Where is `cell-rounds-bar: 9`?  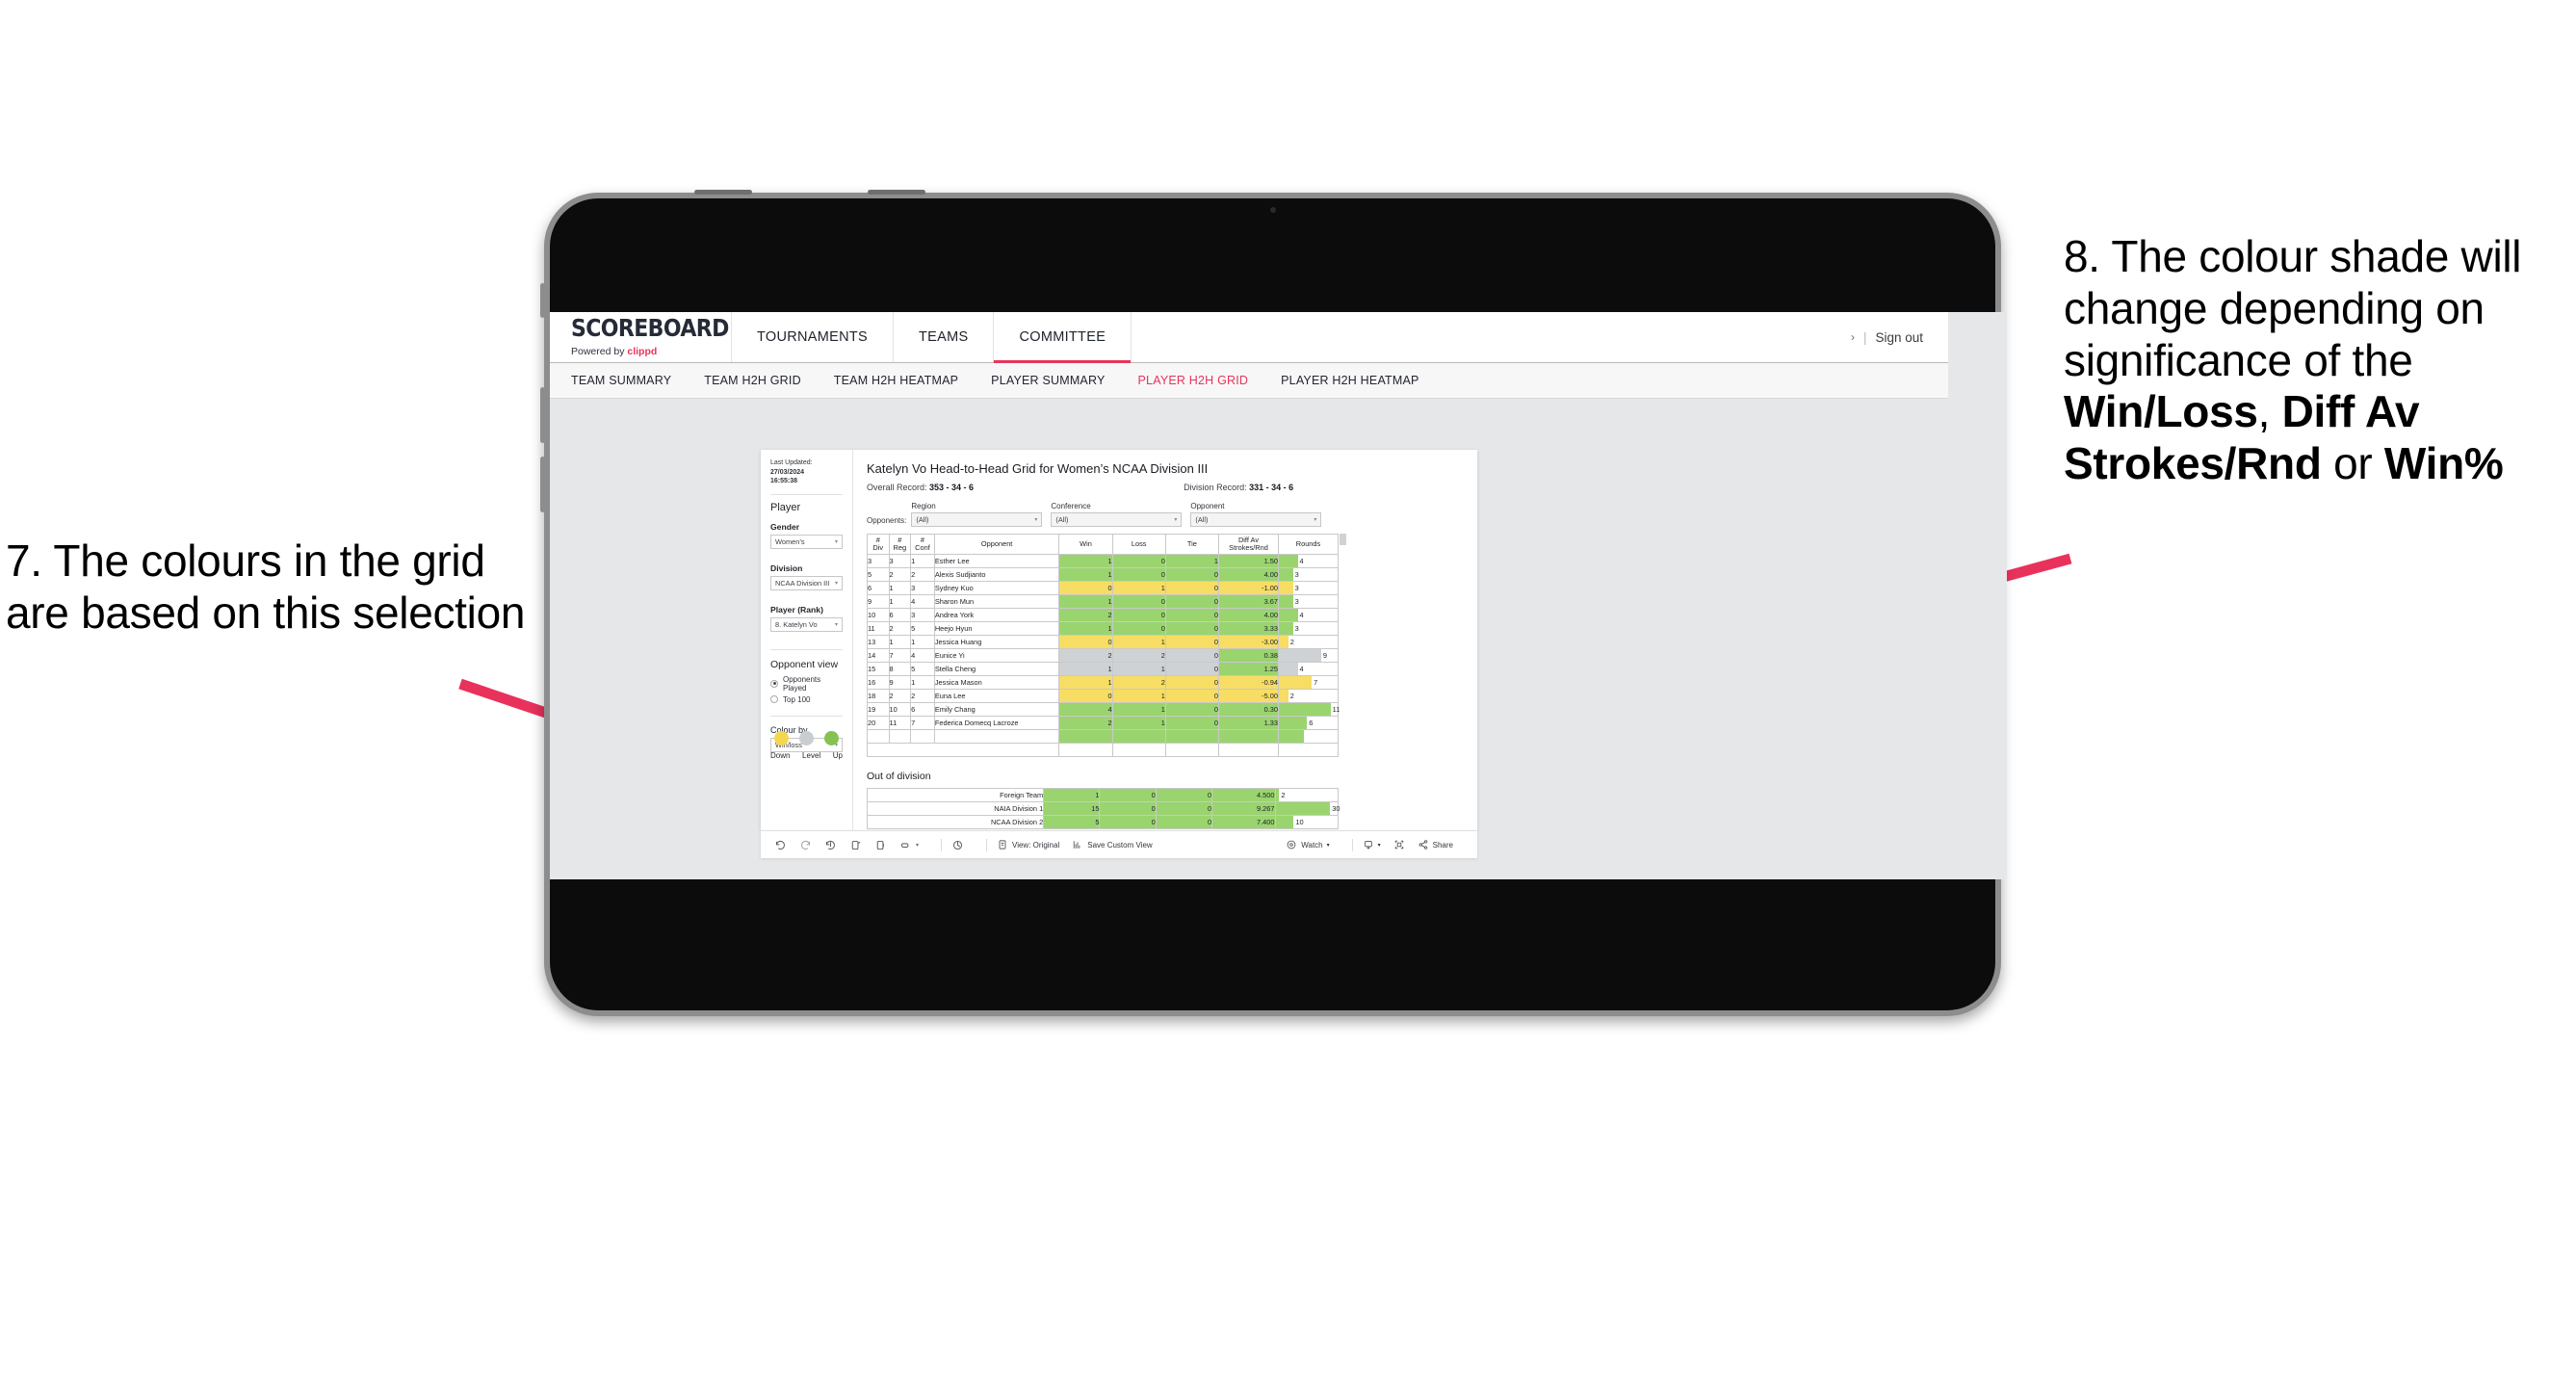
cell-rounds-bar: 9 is located at coordinates (1308, 655).